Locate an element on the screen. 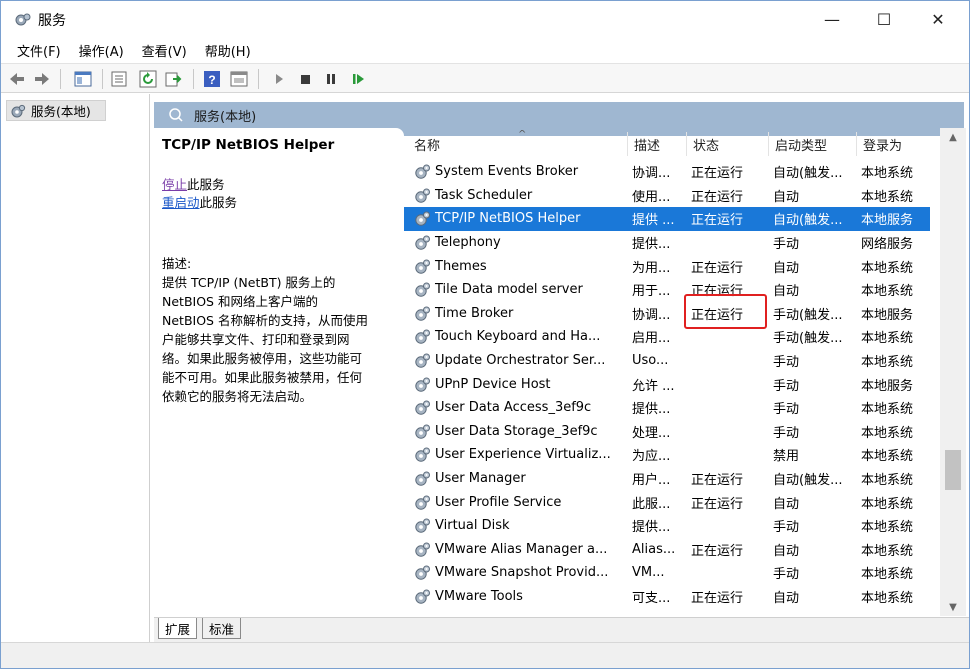  table-row: User Data Access_3ef9c 提供... 手动 本地系统 is located at coordinates (667, 408).